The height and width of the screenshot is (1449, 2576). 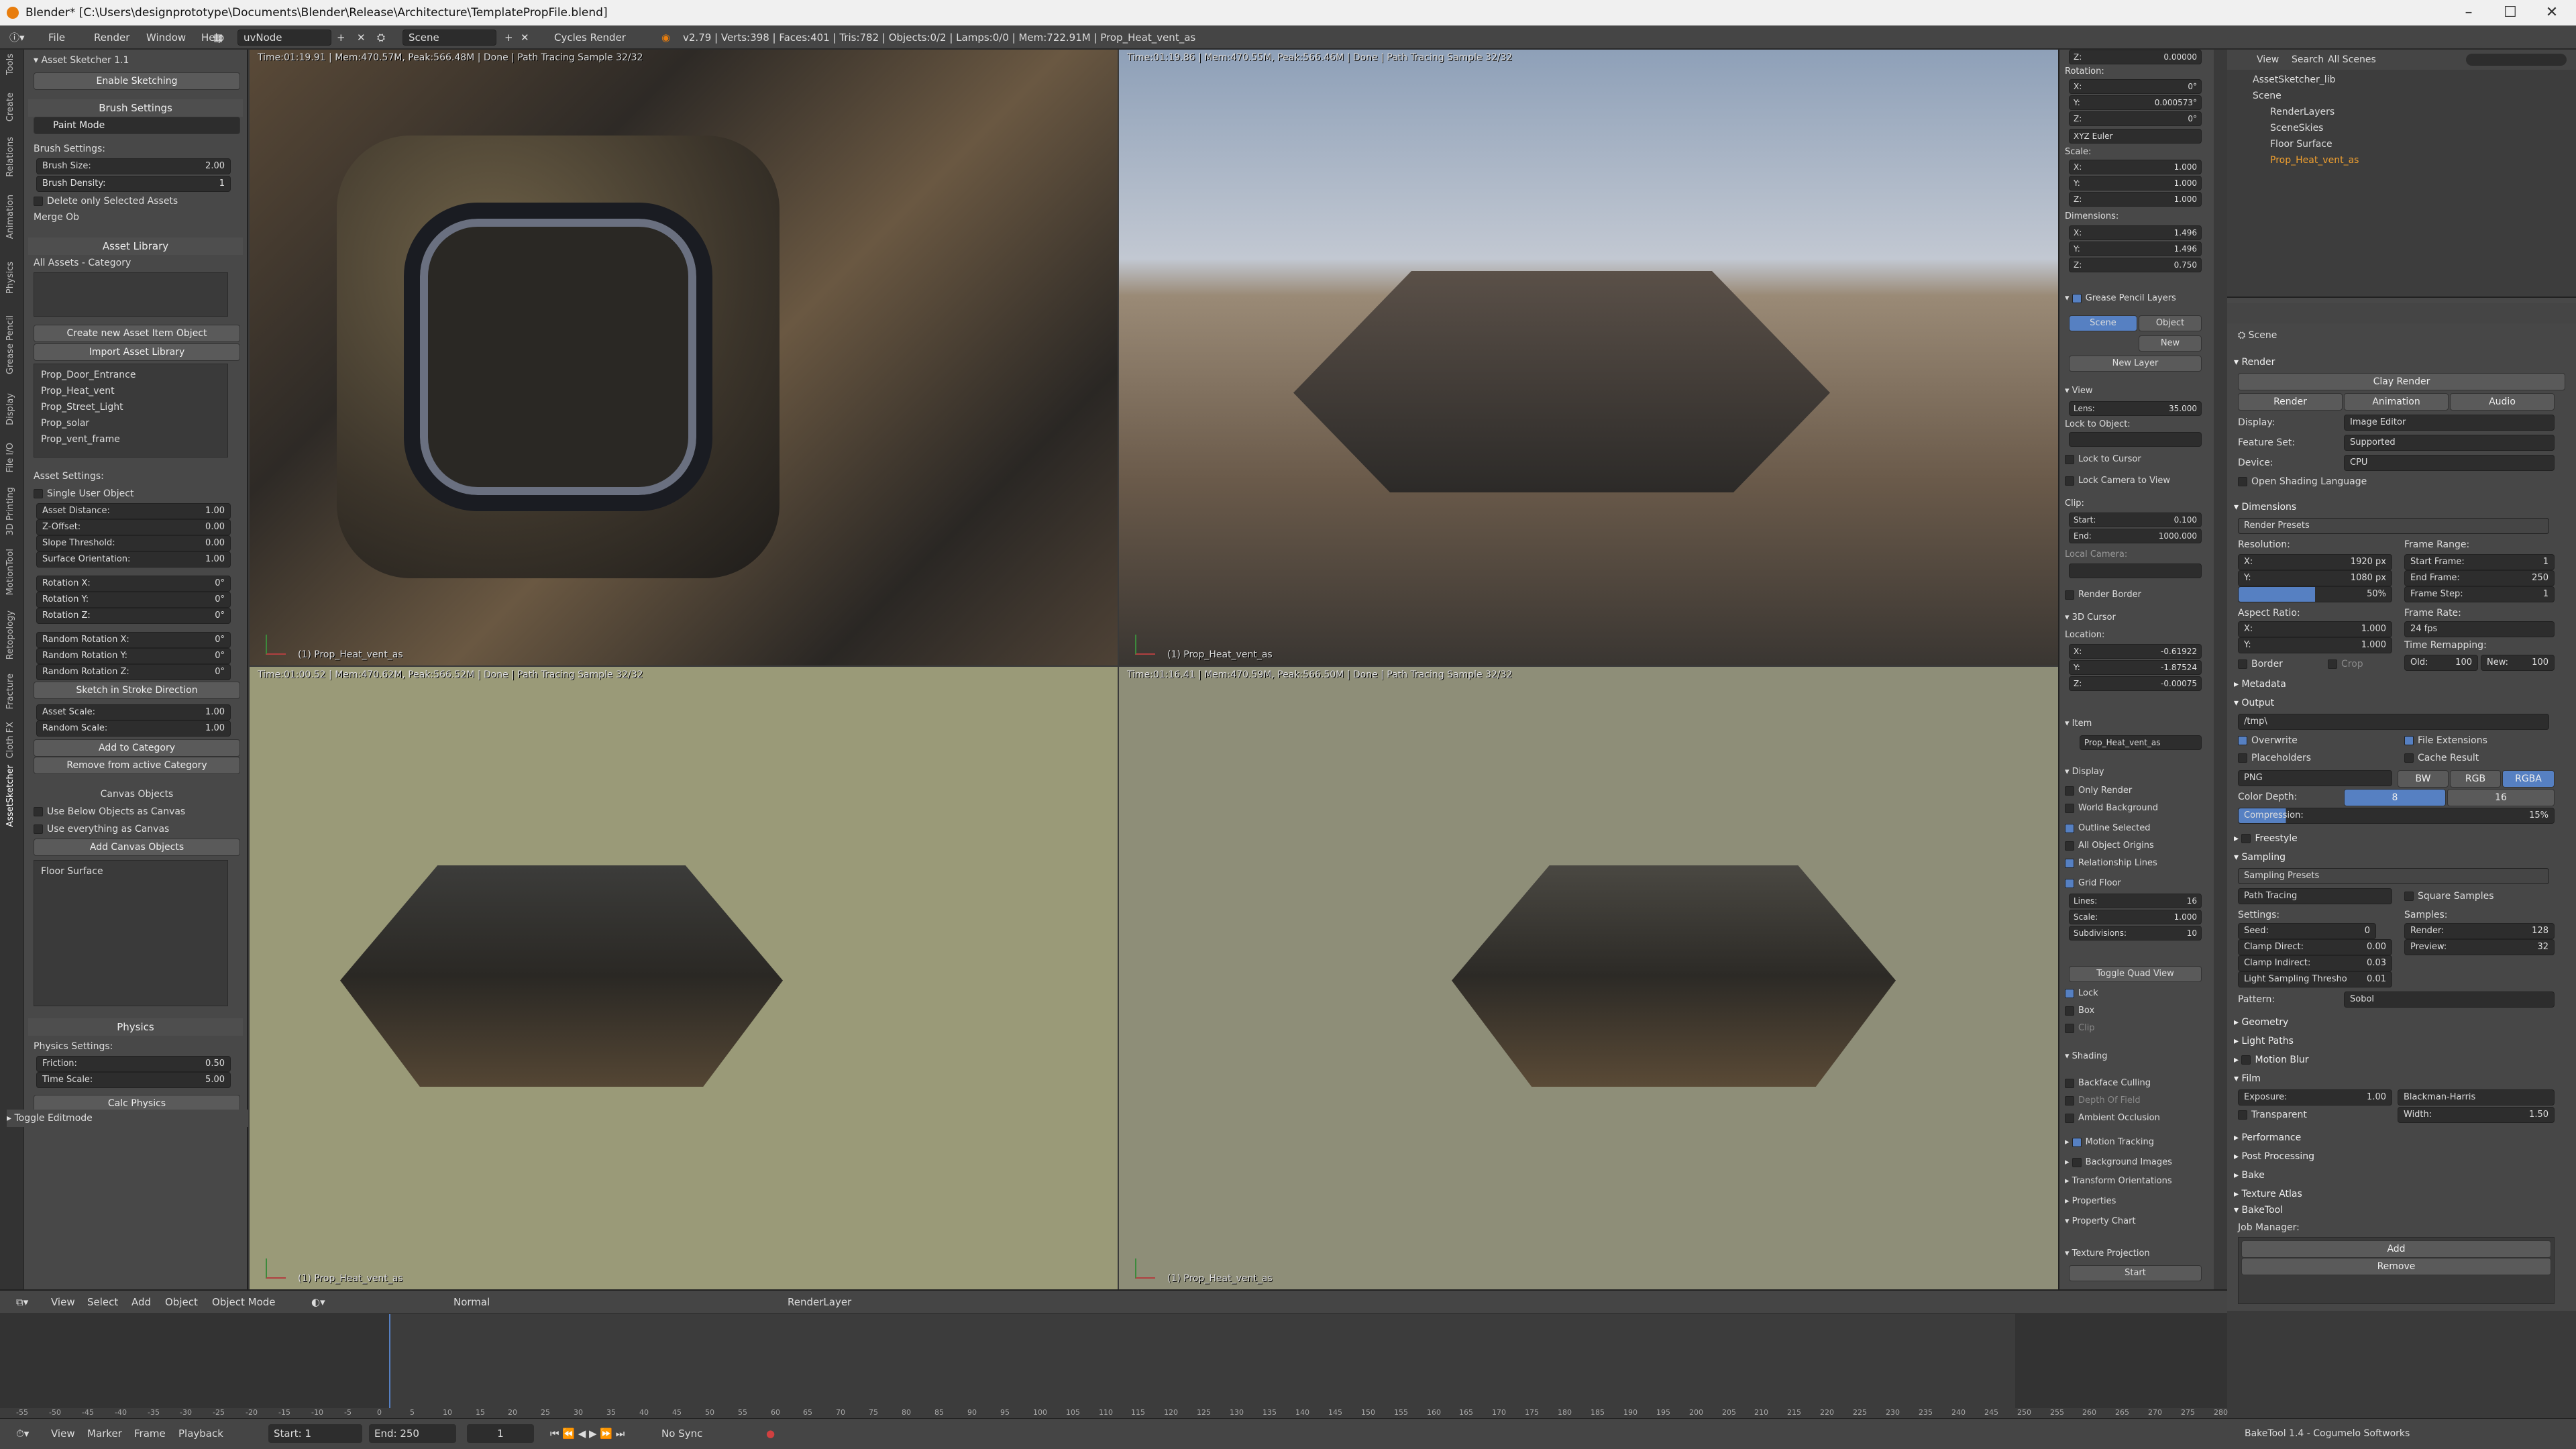 What do you see at coordinates (2307, 931) in the screenshot?
I see `seed-field: Seed: 0` at bounding box center [2307, 931].